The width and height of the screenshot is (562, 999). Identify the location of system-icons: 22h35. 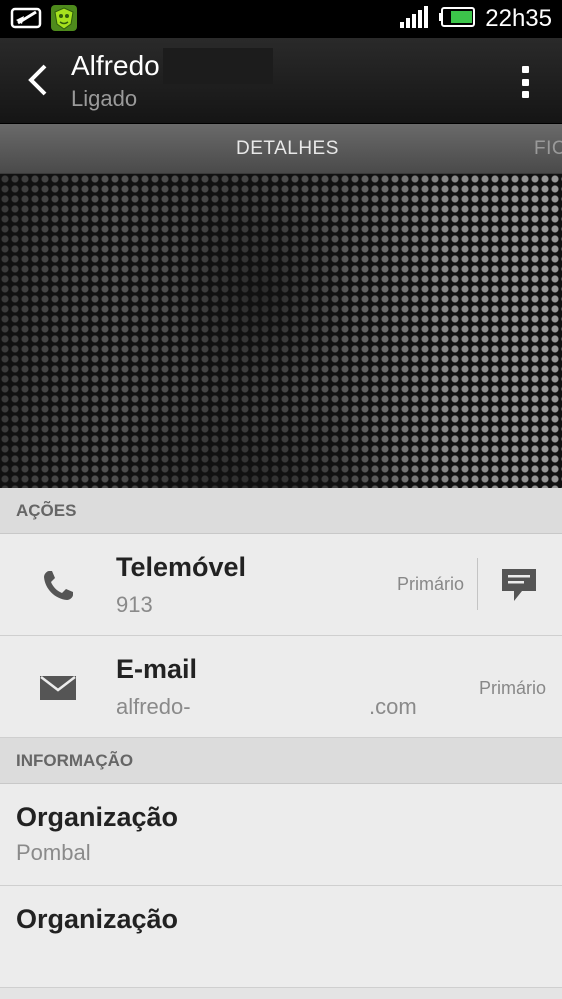
(475, 19).